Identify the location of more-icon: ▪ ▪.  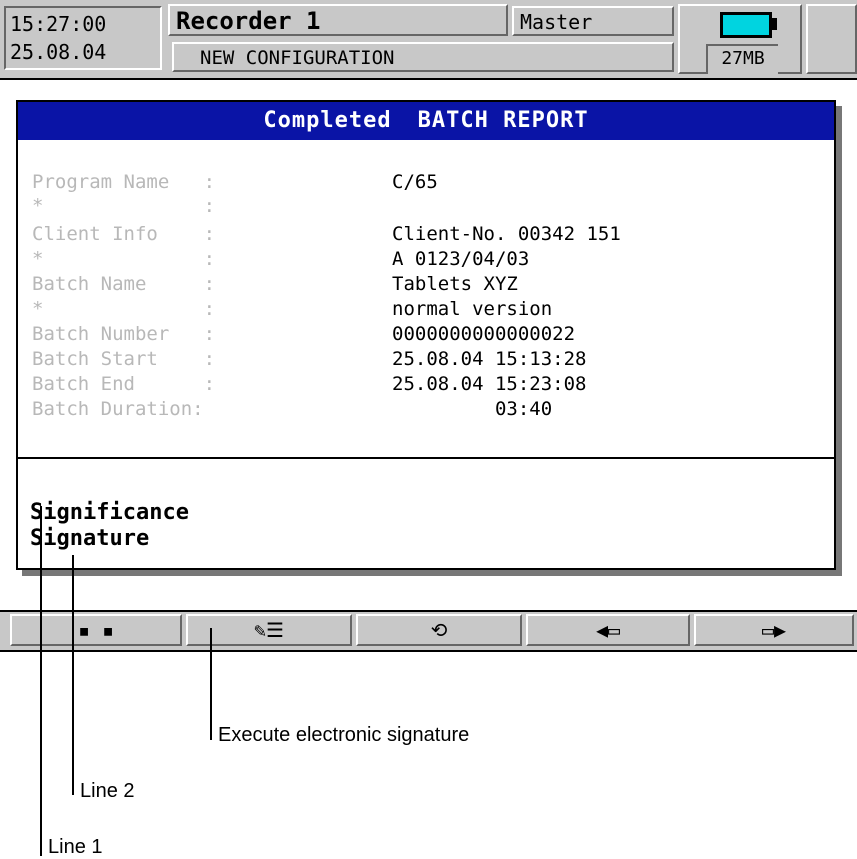
(96, 630).